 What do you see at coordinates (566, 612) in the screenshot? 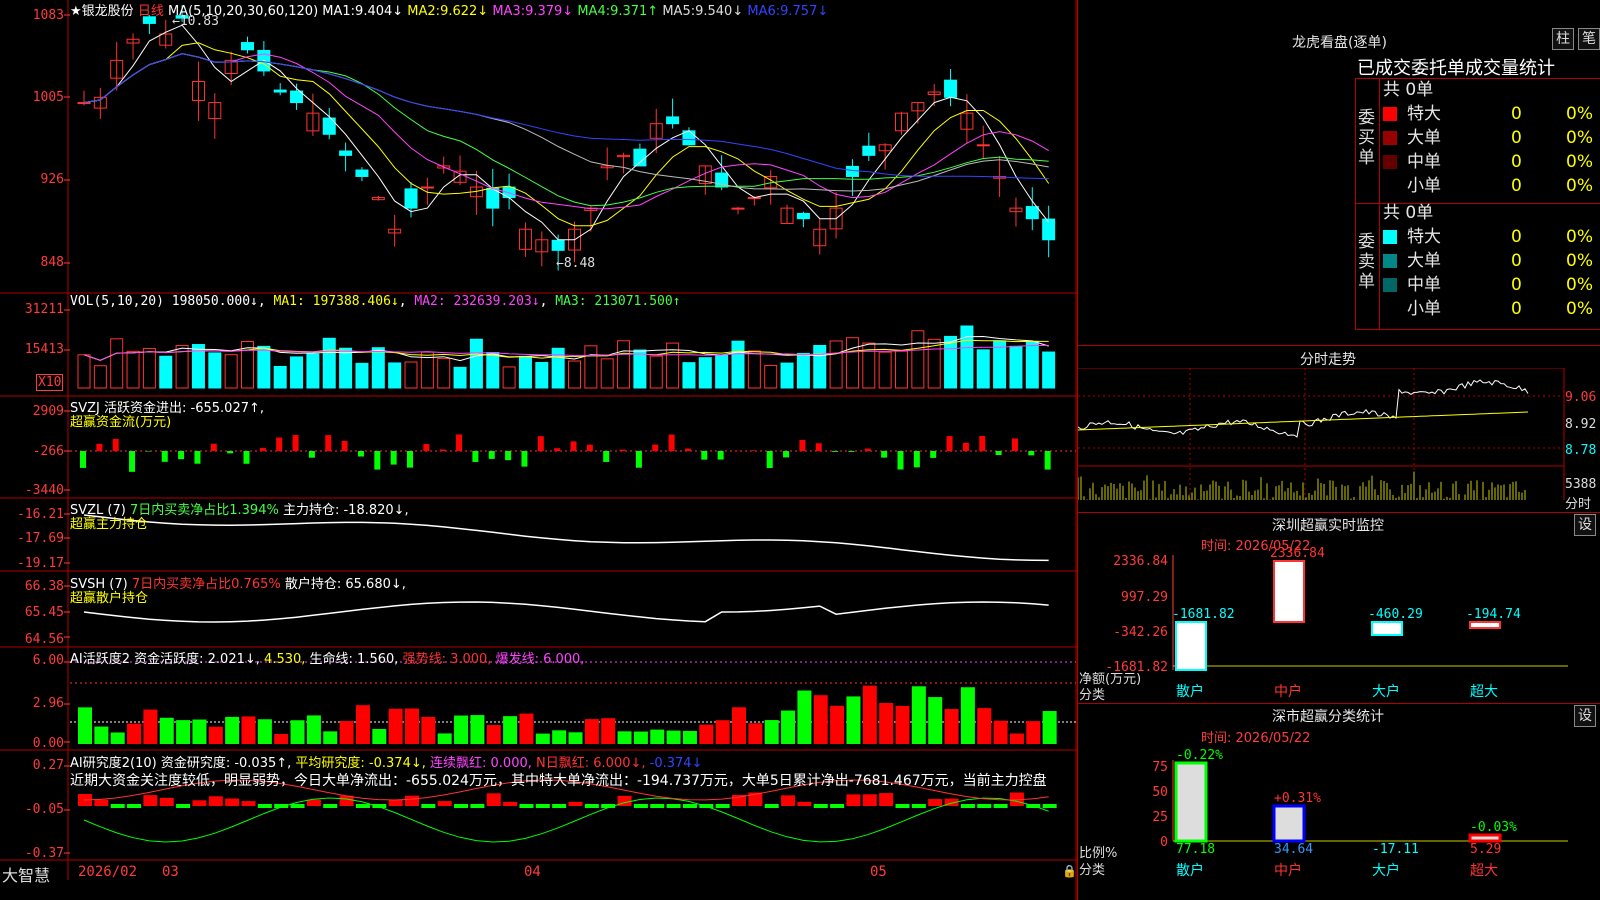
I see `svsh-line` at bounding box center [566, 612].